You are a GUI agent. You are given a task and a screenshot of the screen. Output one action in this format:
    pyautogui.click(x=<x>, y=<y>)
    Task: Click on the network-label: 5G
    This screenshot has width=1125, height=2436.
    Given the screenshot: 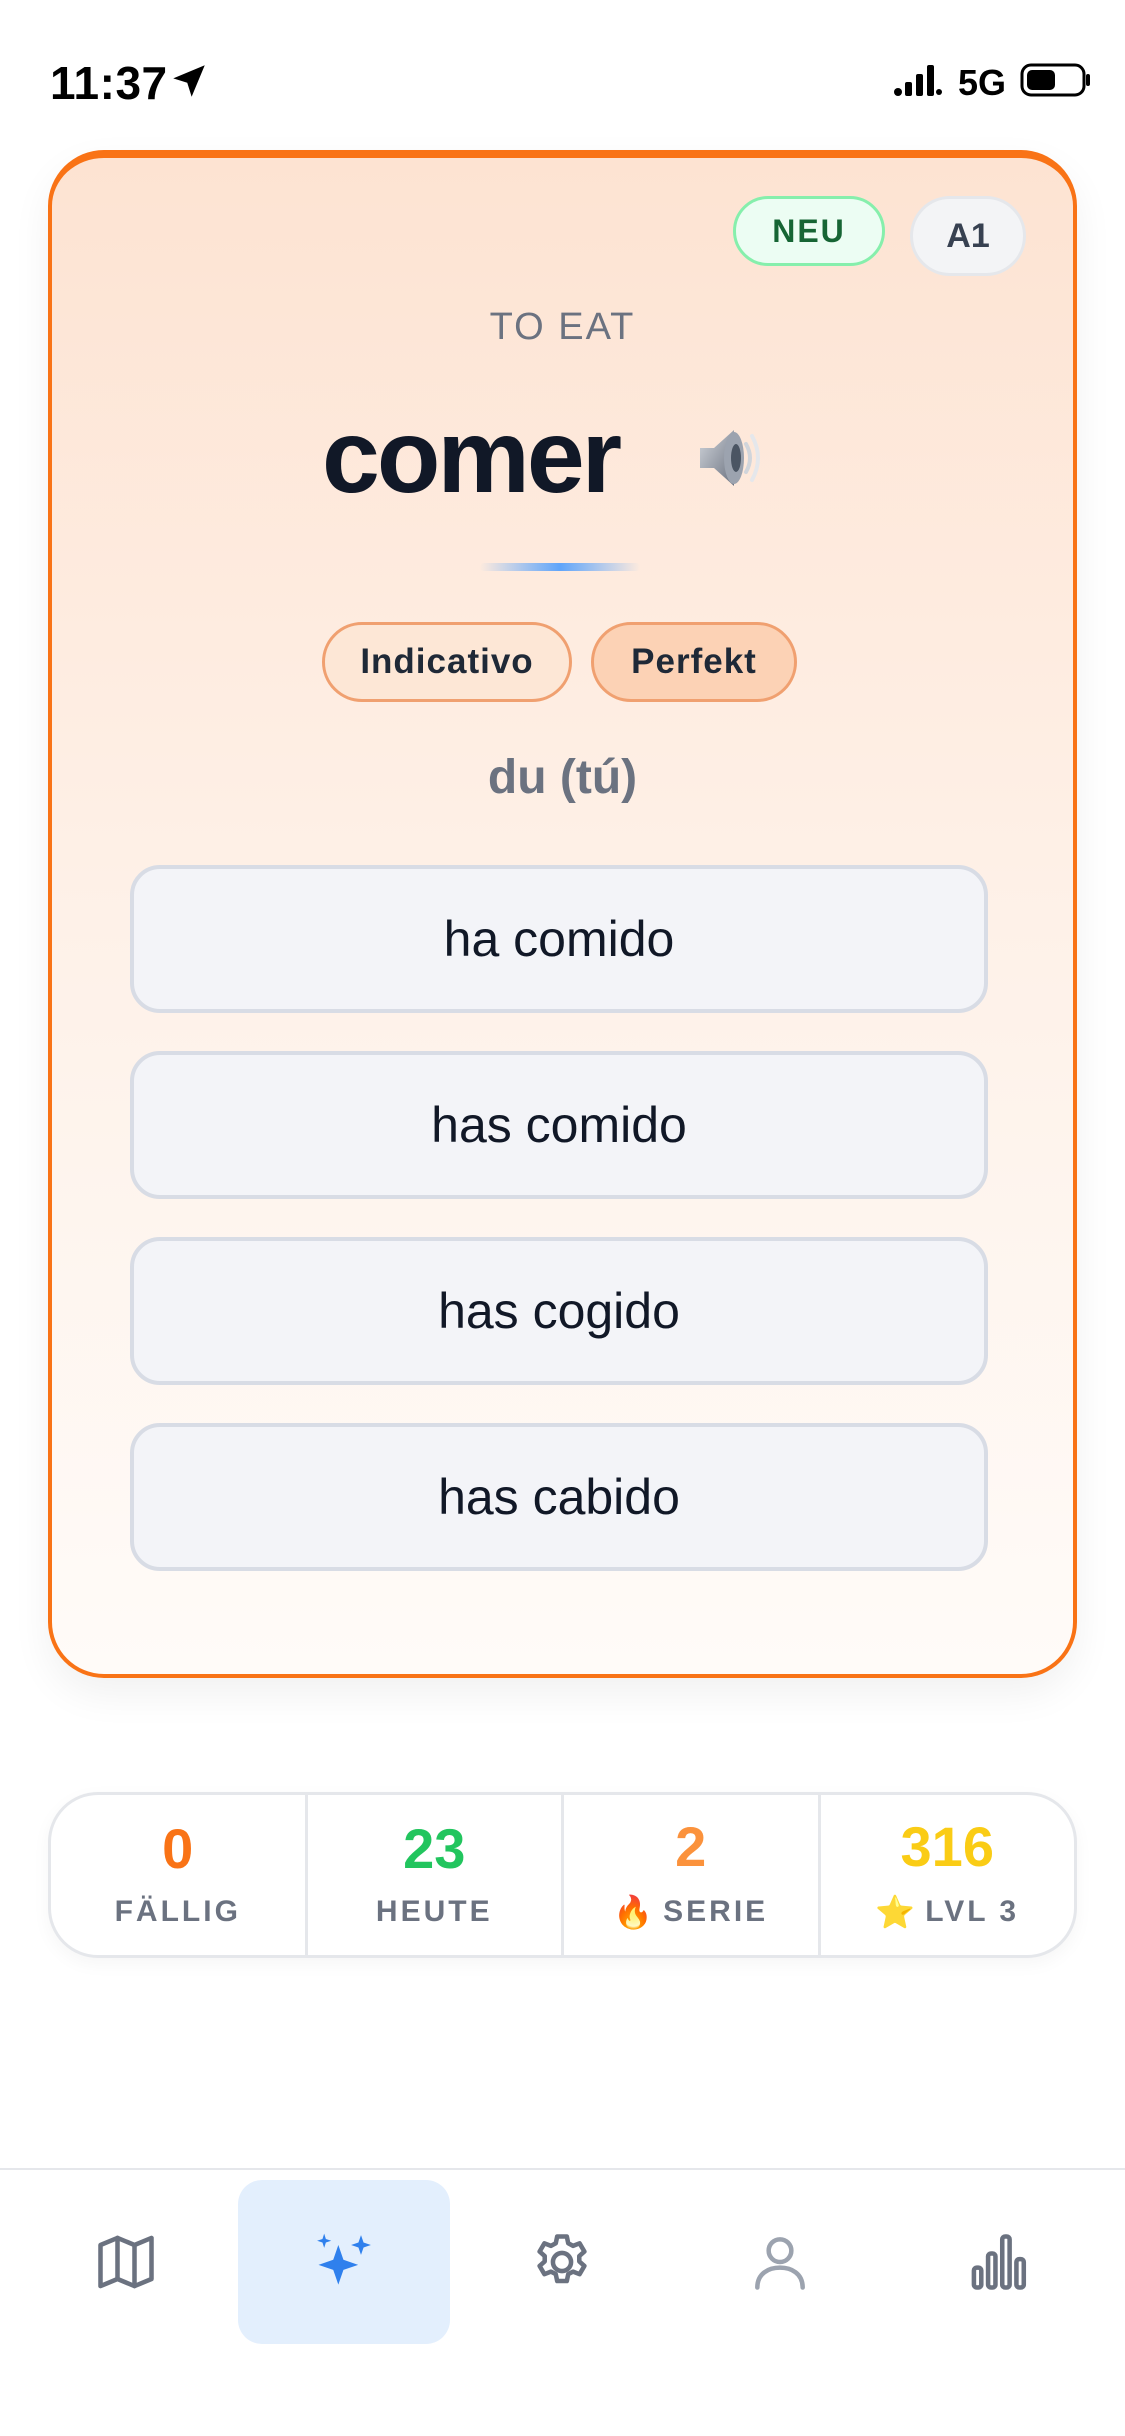 What is the action you would take?
    pyautogui.click(x=982, y=82)
    